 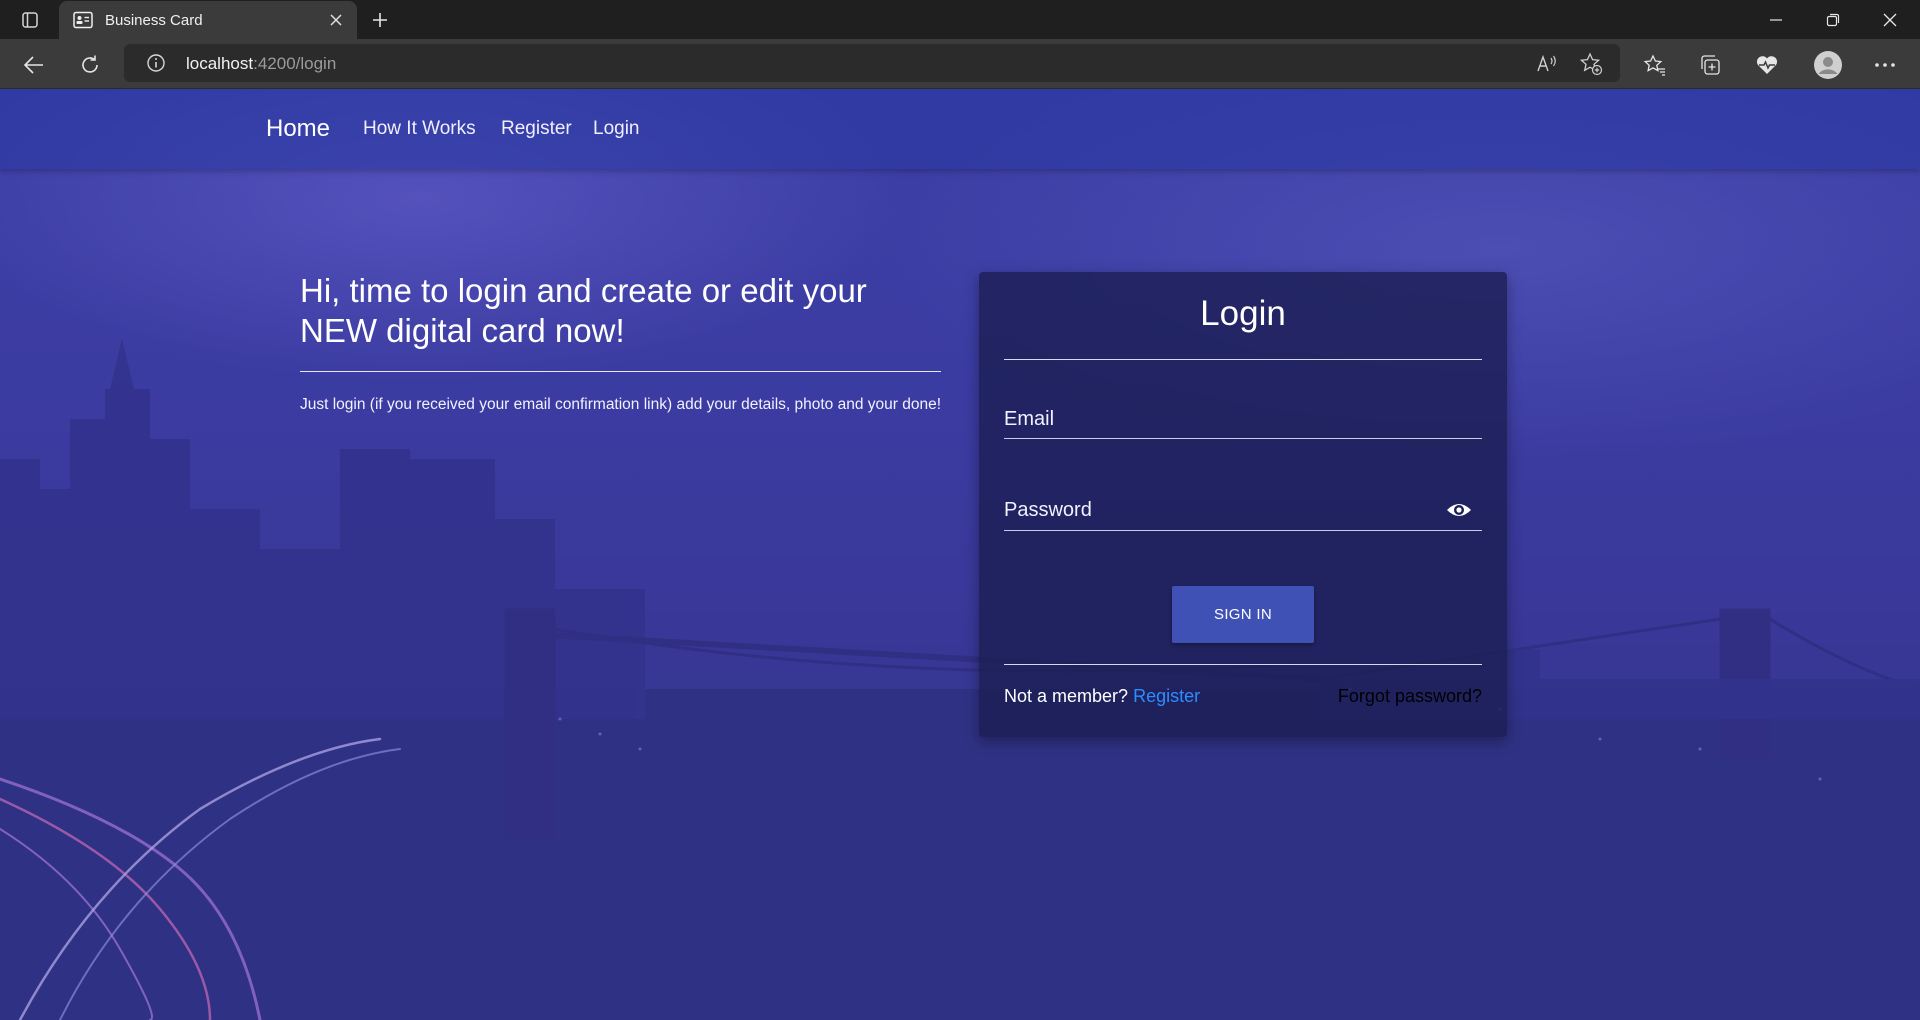 What do you see at coordinates (156, 63) in the screenshot?
I see `info-icon` at bounding box center [156, 63].